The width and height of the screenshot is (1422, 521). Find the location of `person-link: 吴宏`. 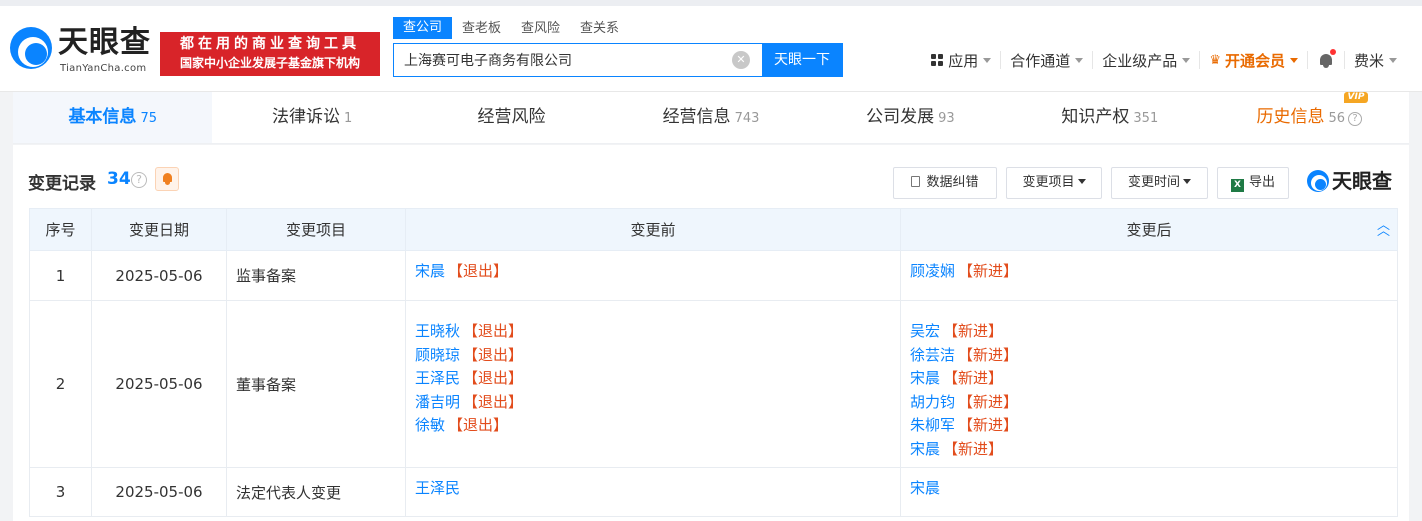

person-link: 吴宏 is located at coordinates (925, 331).